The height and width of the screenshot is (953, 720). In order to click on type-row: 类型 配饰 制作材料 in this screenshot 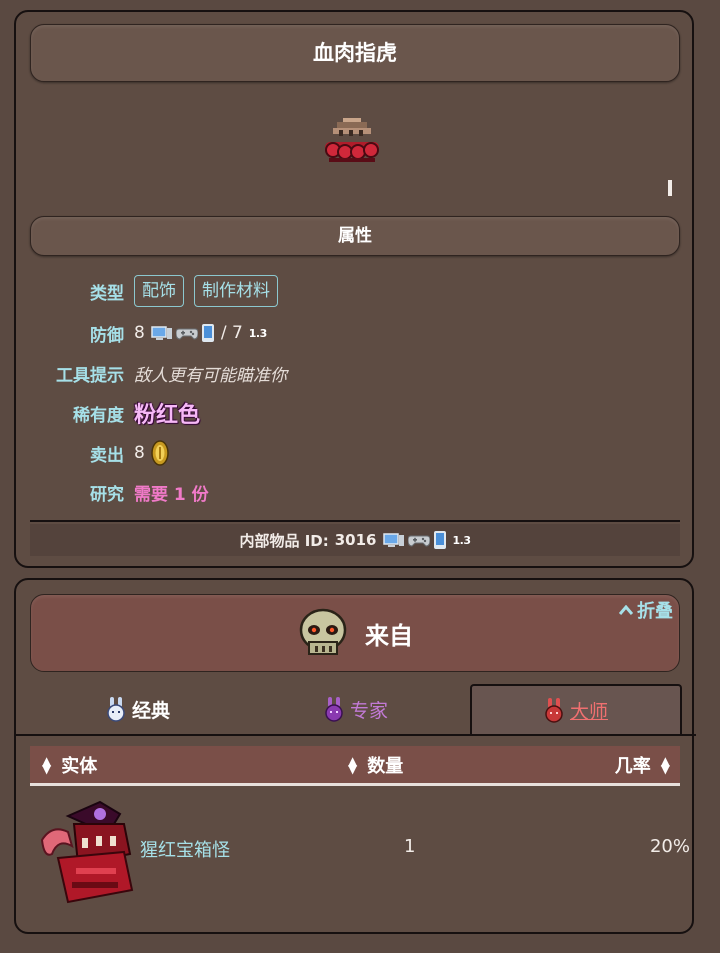, I will do `click(356, 291)`.